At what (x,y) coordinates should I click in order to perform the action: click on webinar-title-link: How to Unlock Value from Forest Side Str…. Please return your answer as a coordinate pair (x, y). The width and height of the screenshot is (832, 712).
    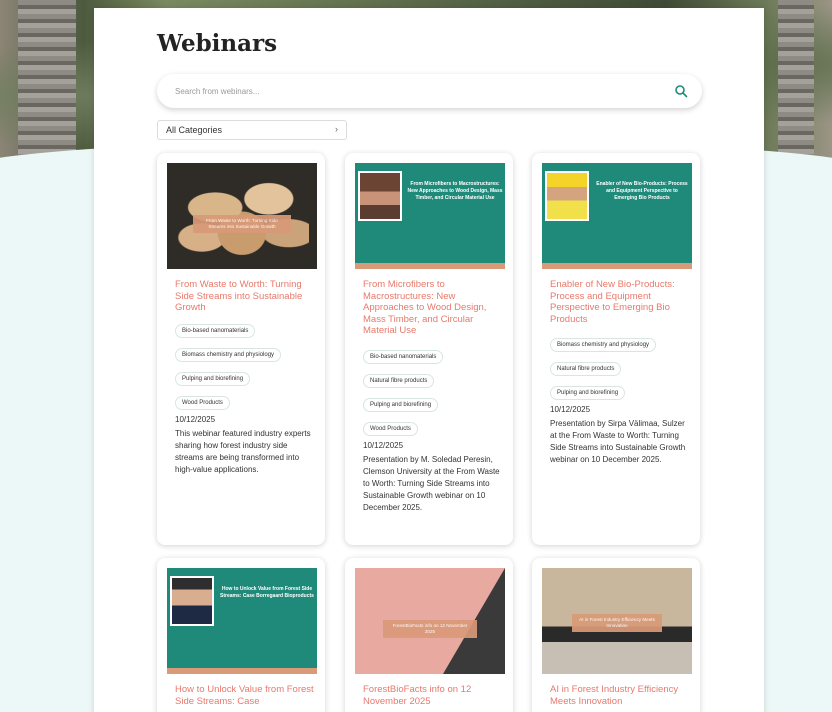
    Looking at the image, I should click on (245, 695).